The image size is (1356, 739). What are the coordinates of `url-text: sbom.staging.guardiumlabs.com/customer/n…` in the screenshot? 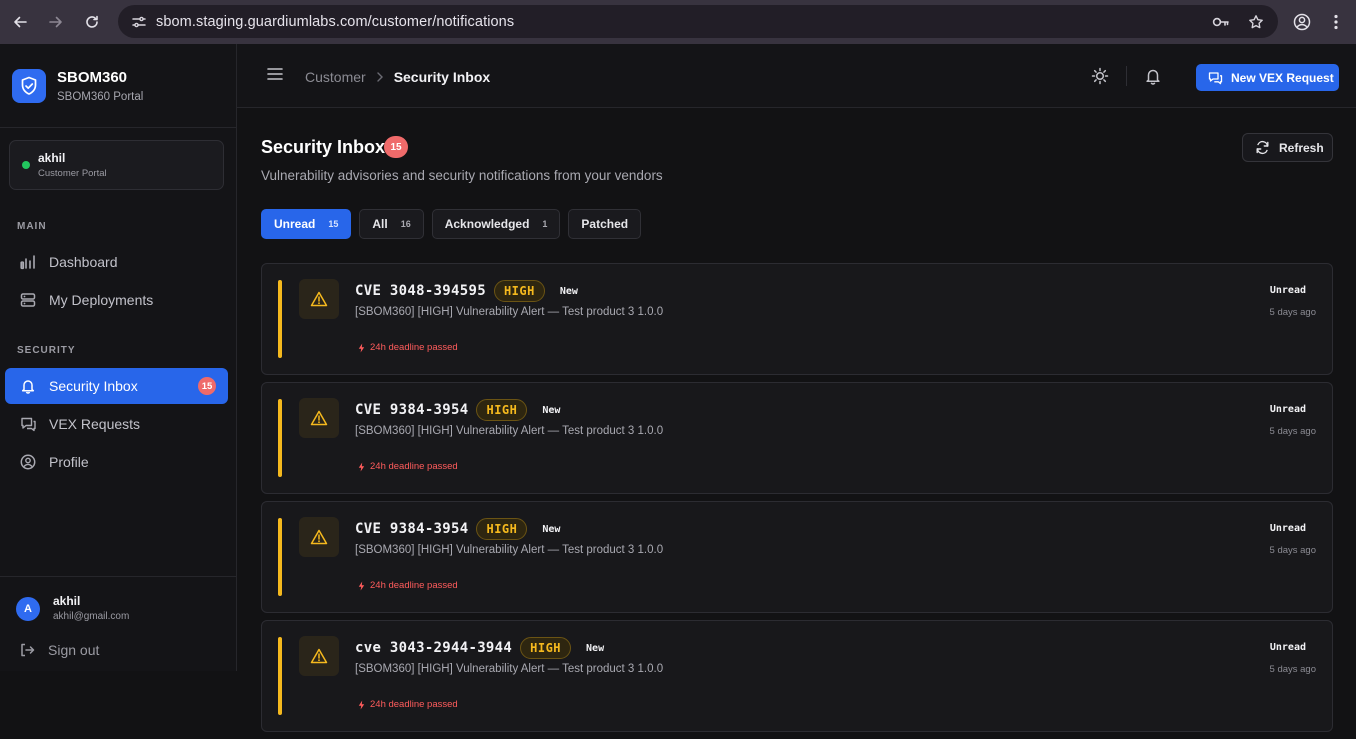 It's located at (335, 22).